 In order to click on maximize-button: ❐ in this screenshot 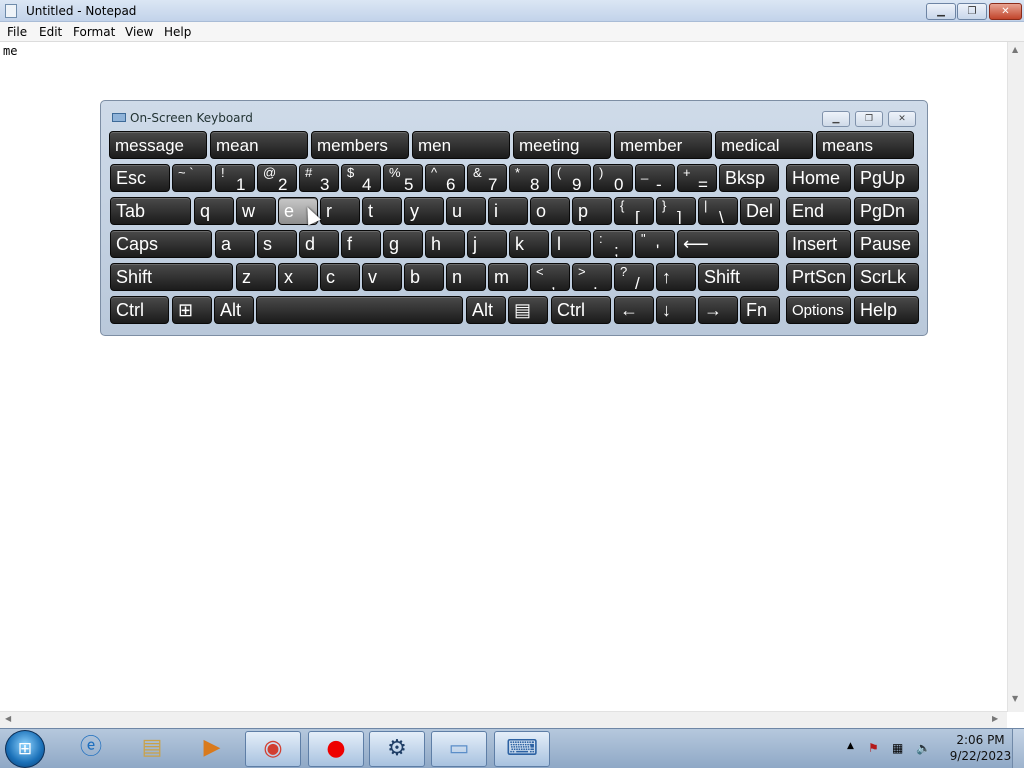, I will do `click(972, 11)`.